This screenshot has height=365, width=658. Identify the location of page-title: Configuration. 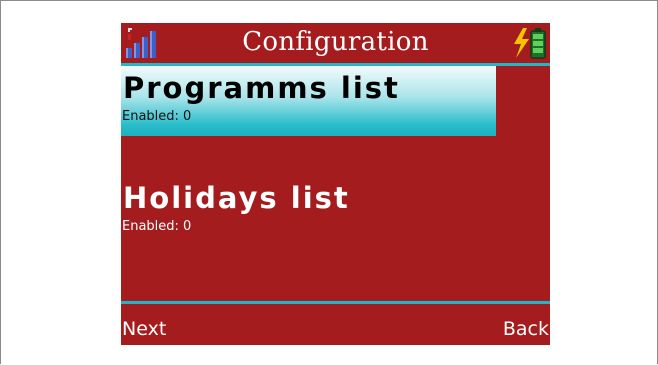
(335, 42).